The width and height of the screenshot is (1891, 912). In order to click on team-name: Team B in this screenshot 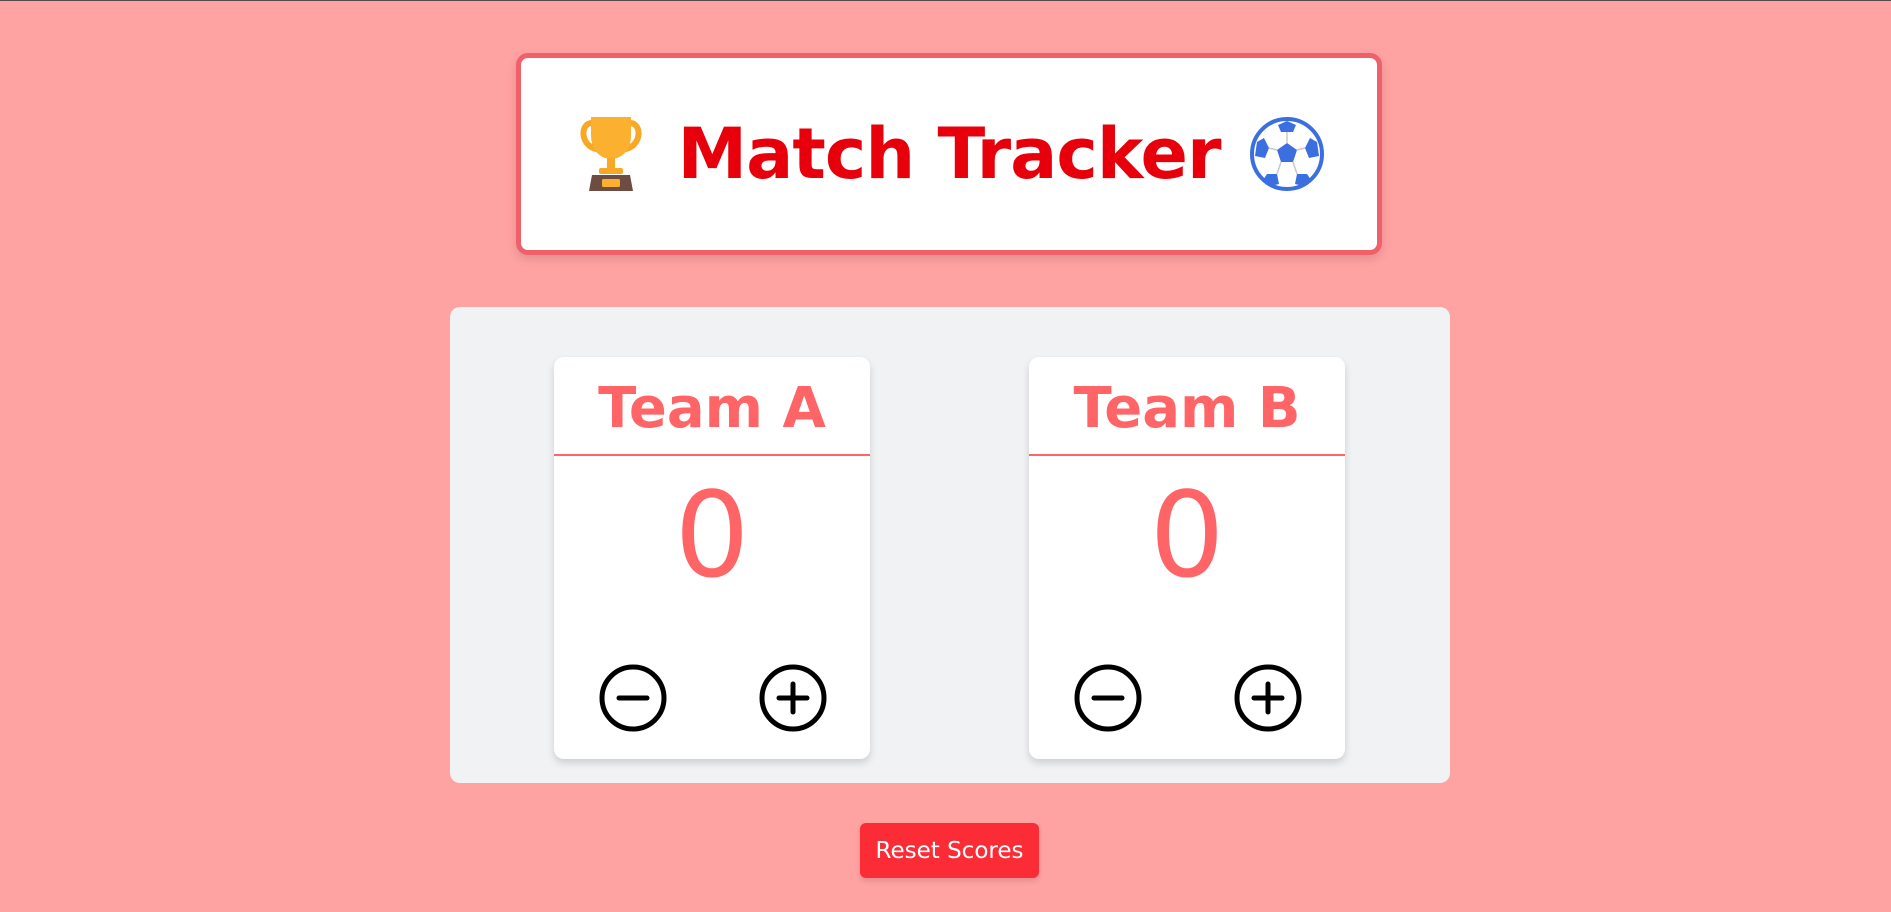, I will do `click(1187, 406)`.